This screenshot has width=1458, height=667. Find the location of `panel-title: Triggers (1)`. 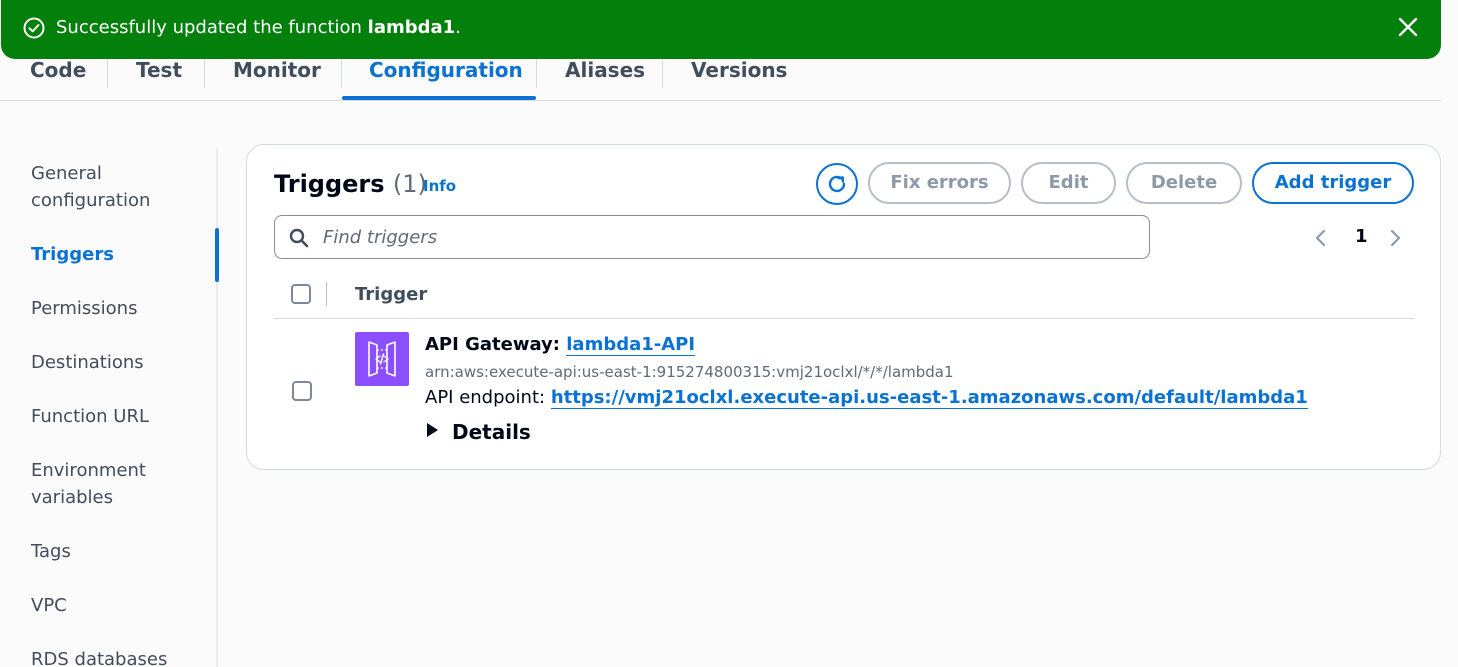

panel-title: Triggers (1) is located at coordinates (350, 184).